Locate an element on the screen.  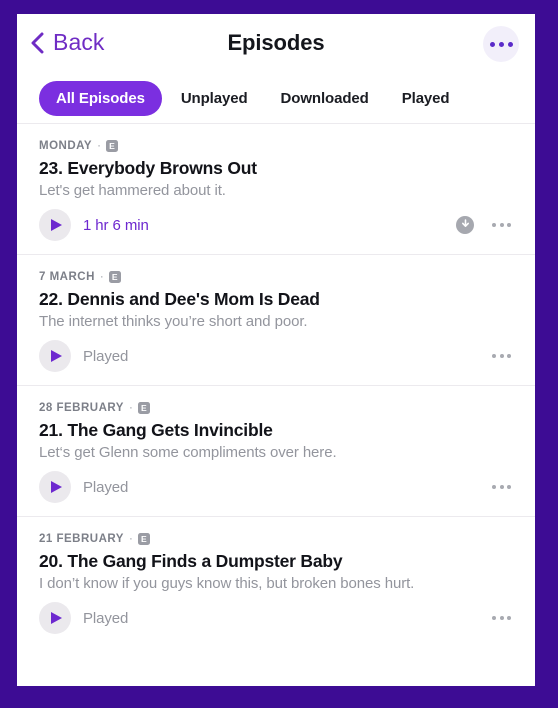
tab-played: Played is located at coordinates (426, 98).